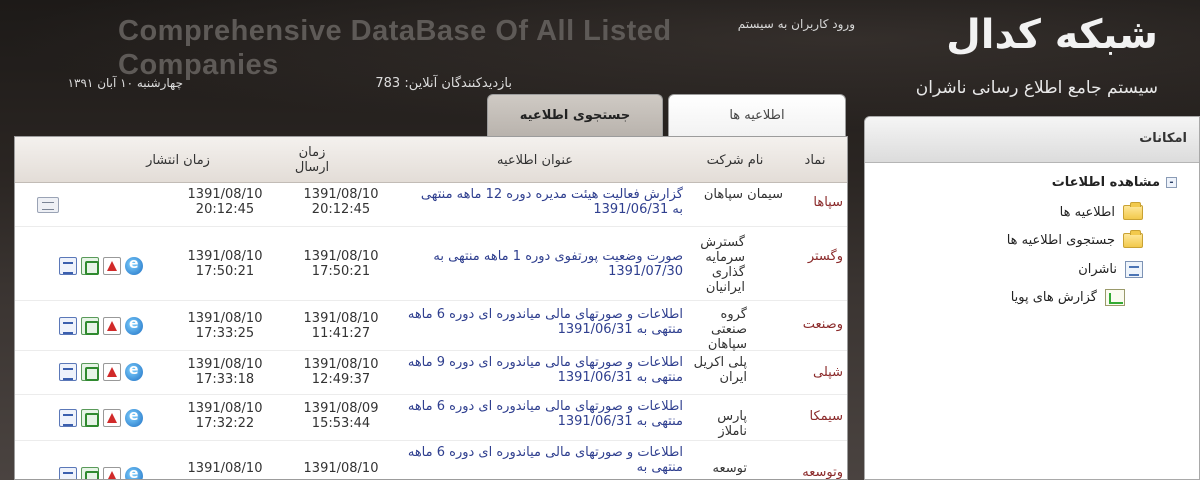 Image resolution: width=1200 pixels, height=480 pixels. Describe the element at coordinates (575, 115) in the screenshot. I see `tab-search-announcements: جستجوی اطلاعیه` at that location.